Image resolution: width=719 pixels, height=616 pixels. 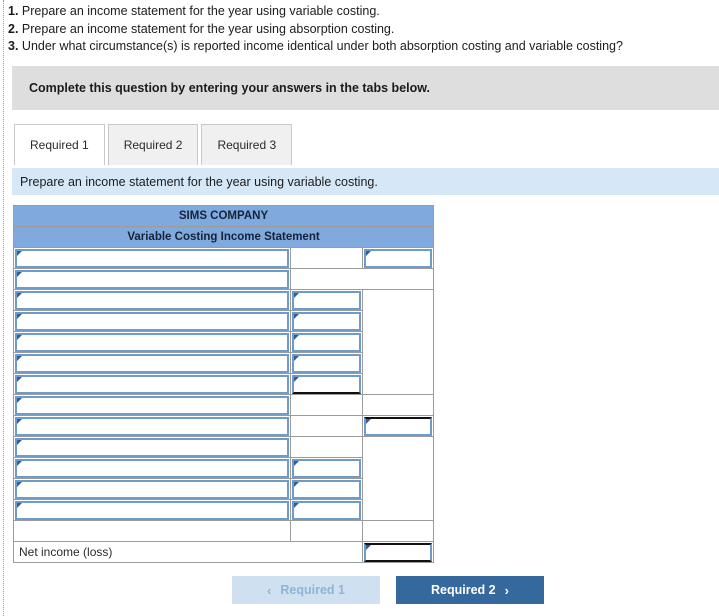 I want to click on tab-required-1: Required 1, so click(x=59, y=144).